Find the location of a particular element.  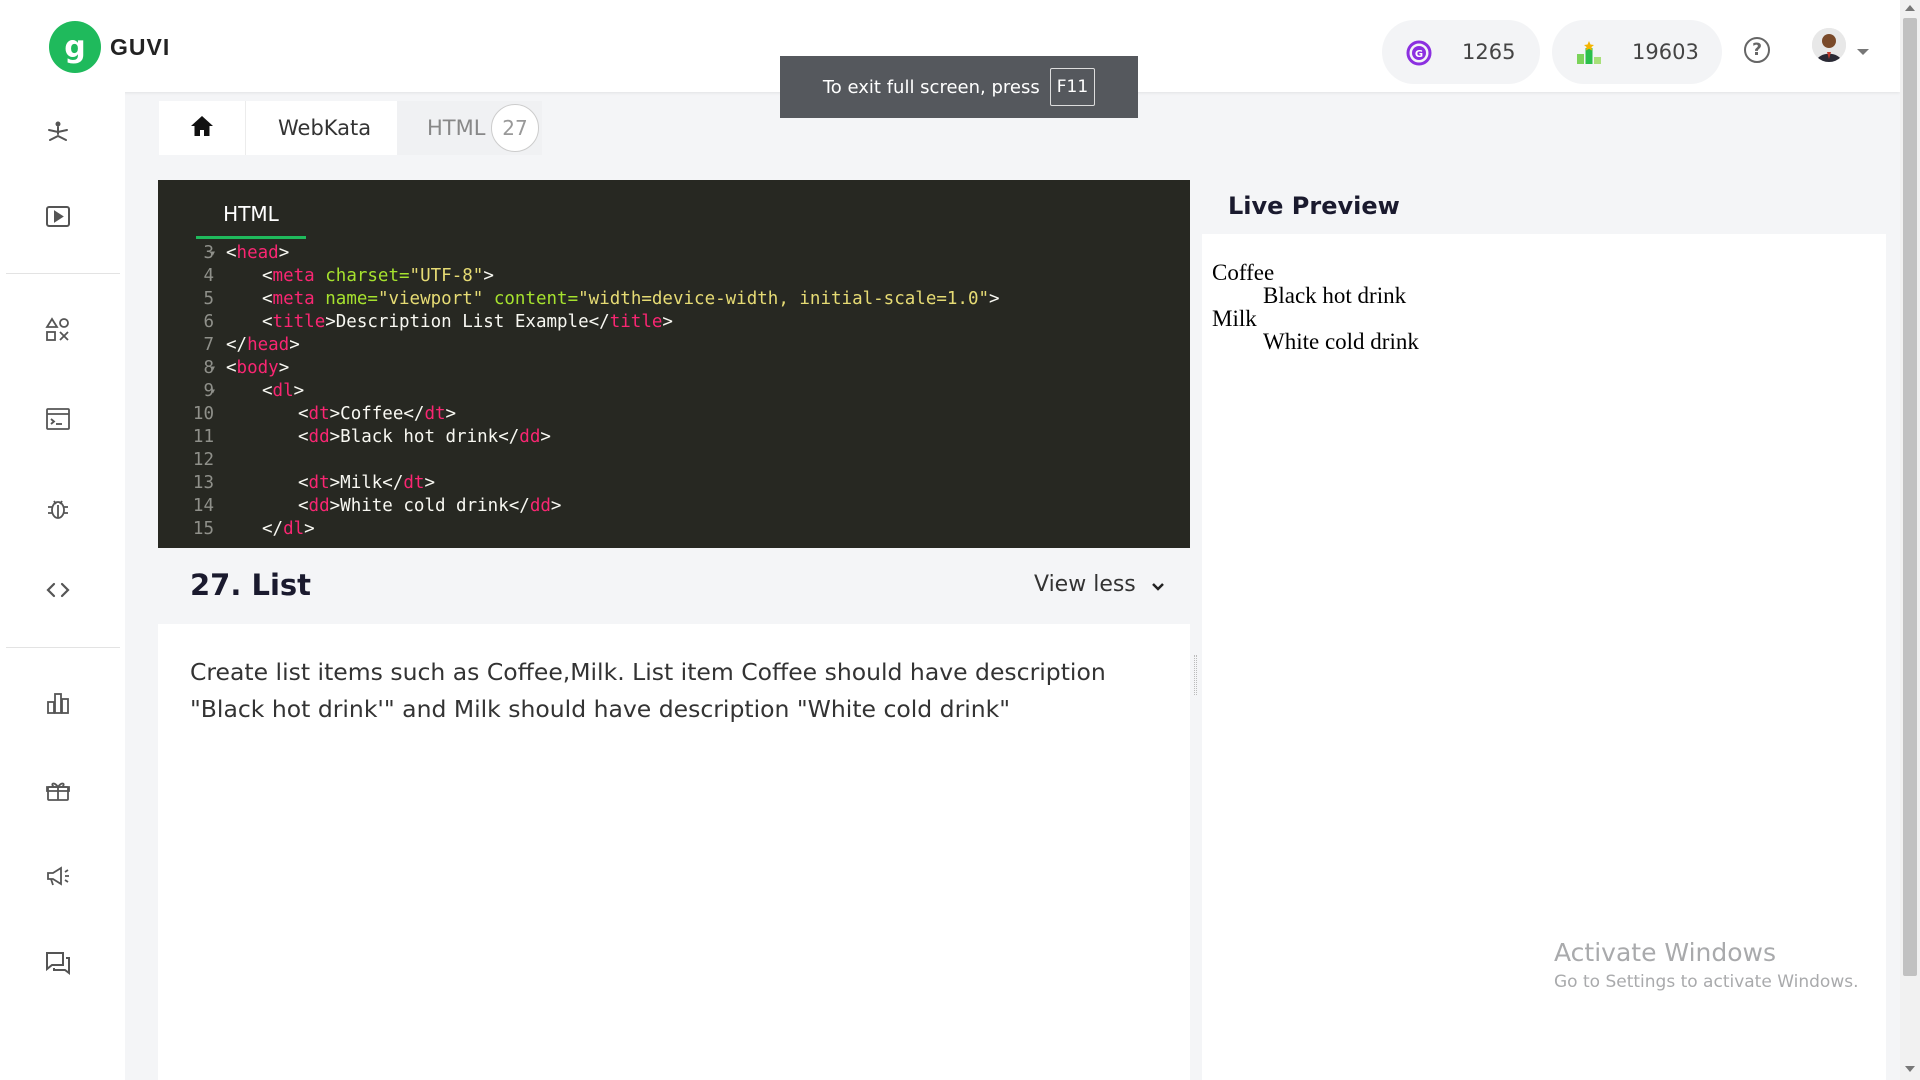

code-token: dl is located at coordinates (283, 391).